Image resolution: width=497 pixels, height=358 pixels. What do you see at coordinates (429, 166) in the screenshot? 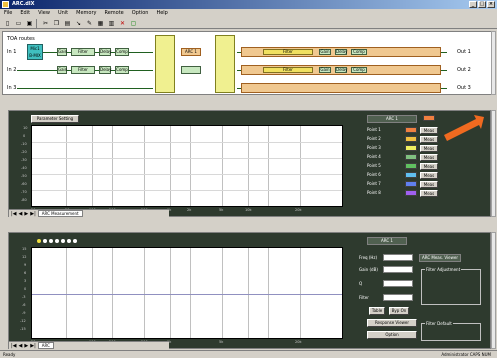
I see `meas-button-5: Meas` at bounding box center [429, 166].